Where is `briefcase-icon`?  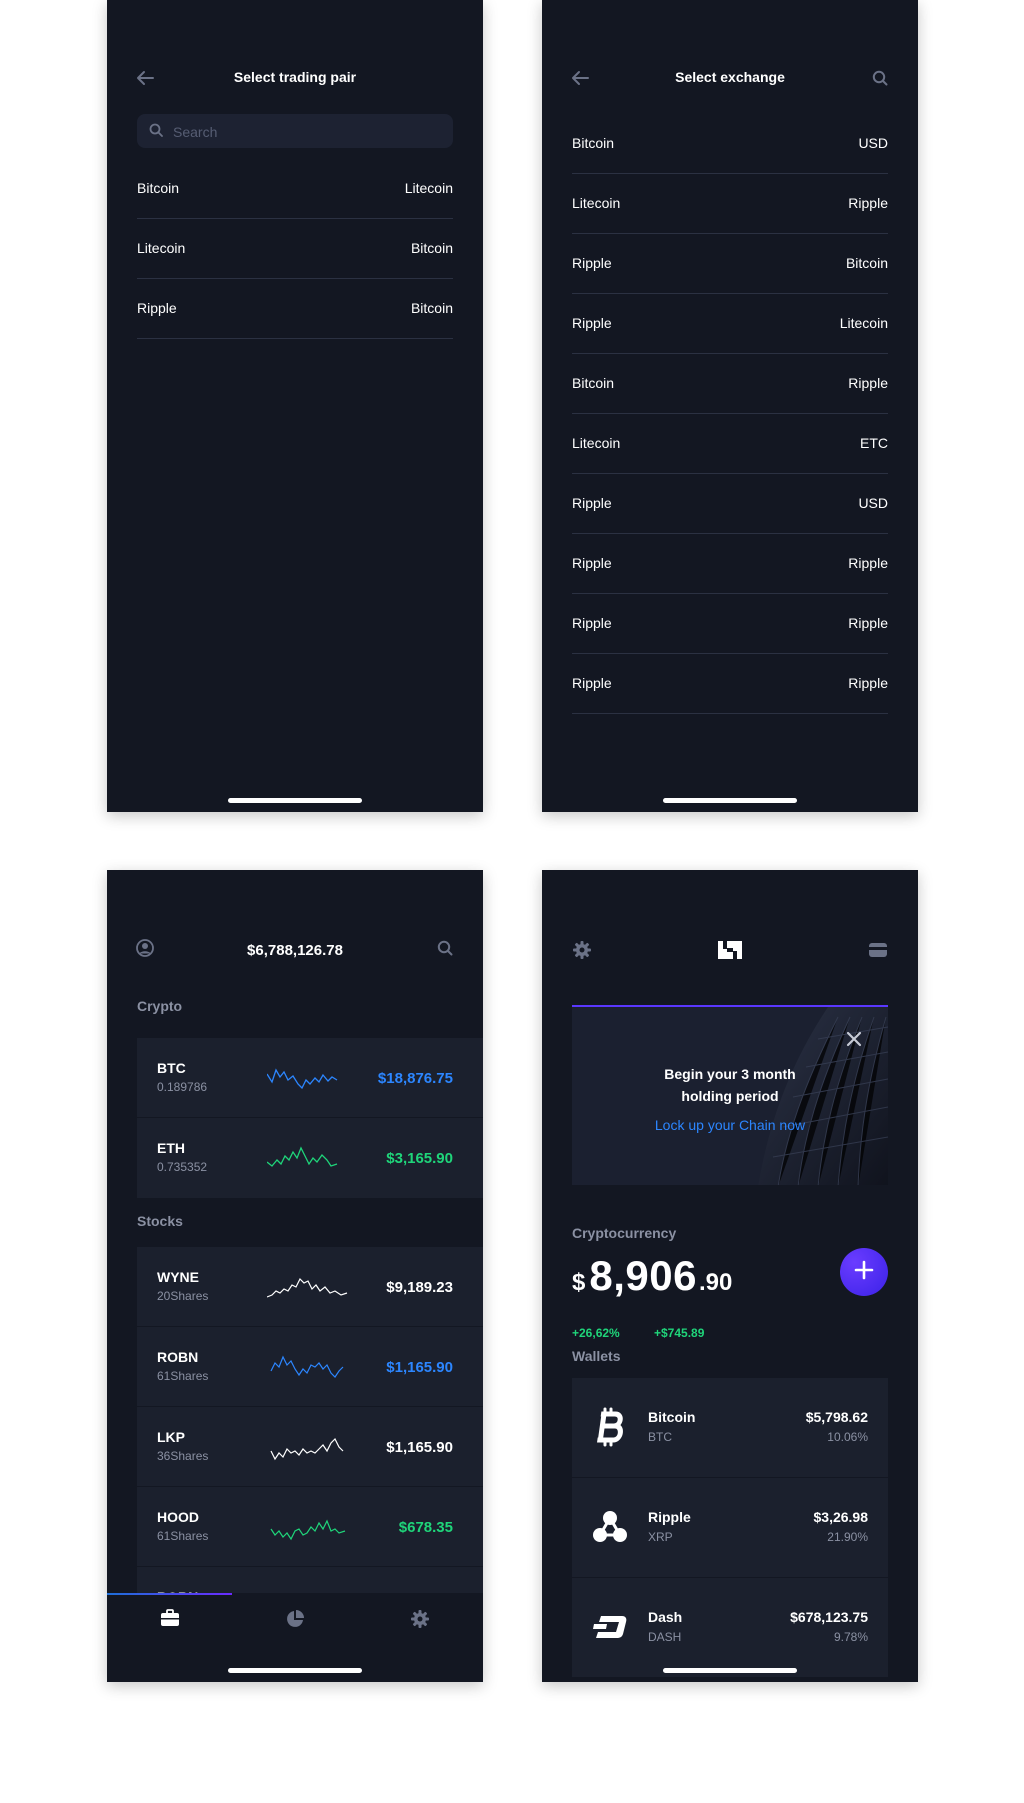 briefcase-icon is located at coordinates (170, 1622).